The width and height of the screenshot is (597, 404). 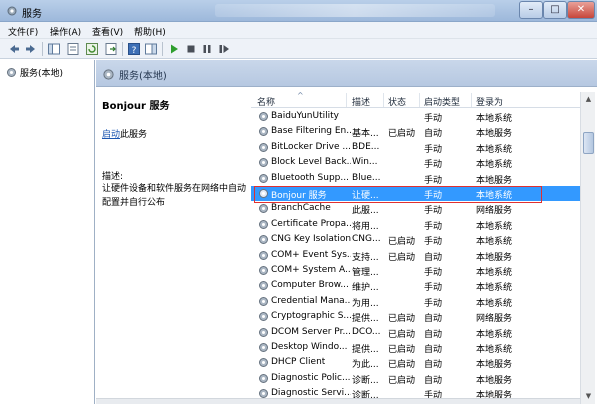 I want to click on scroll-up-arrow: ▲, so click(x=588, y=99).